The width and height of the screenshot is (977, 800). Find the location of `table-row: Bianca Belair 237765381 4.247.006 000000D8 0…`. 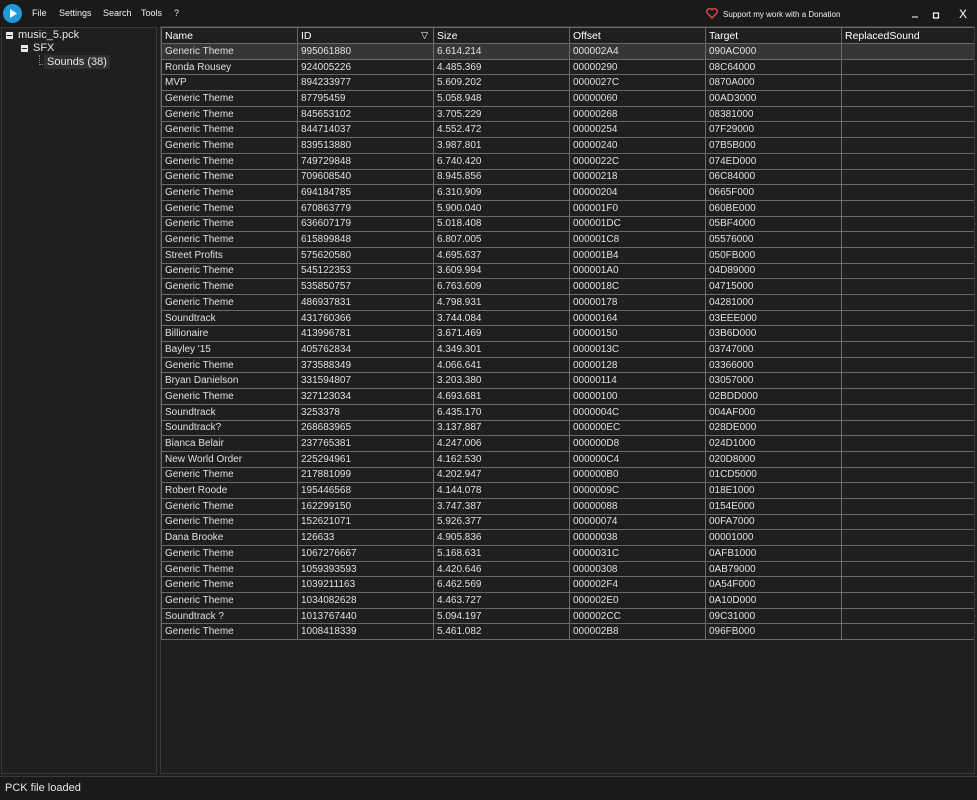

table-row: Bianca Belair 237765381 4.247.006 000000D8 0… is located at coordinates (567, 443).